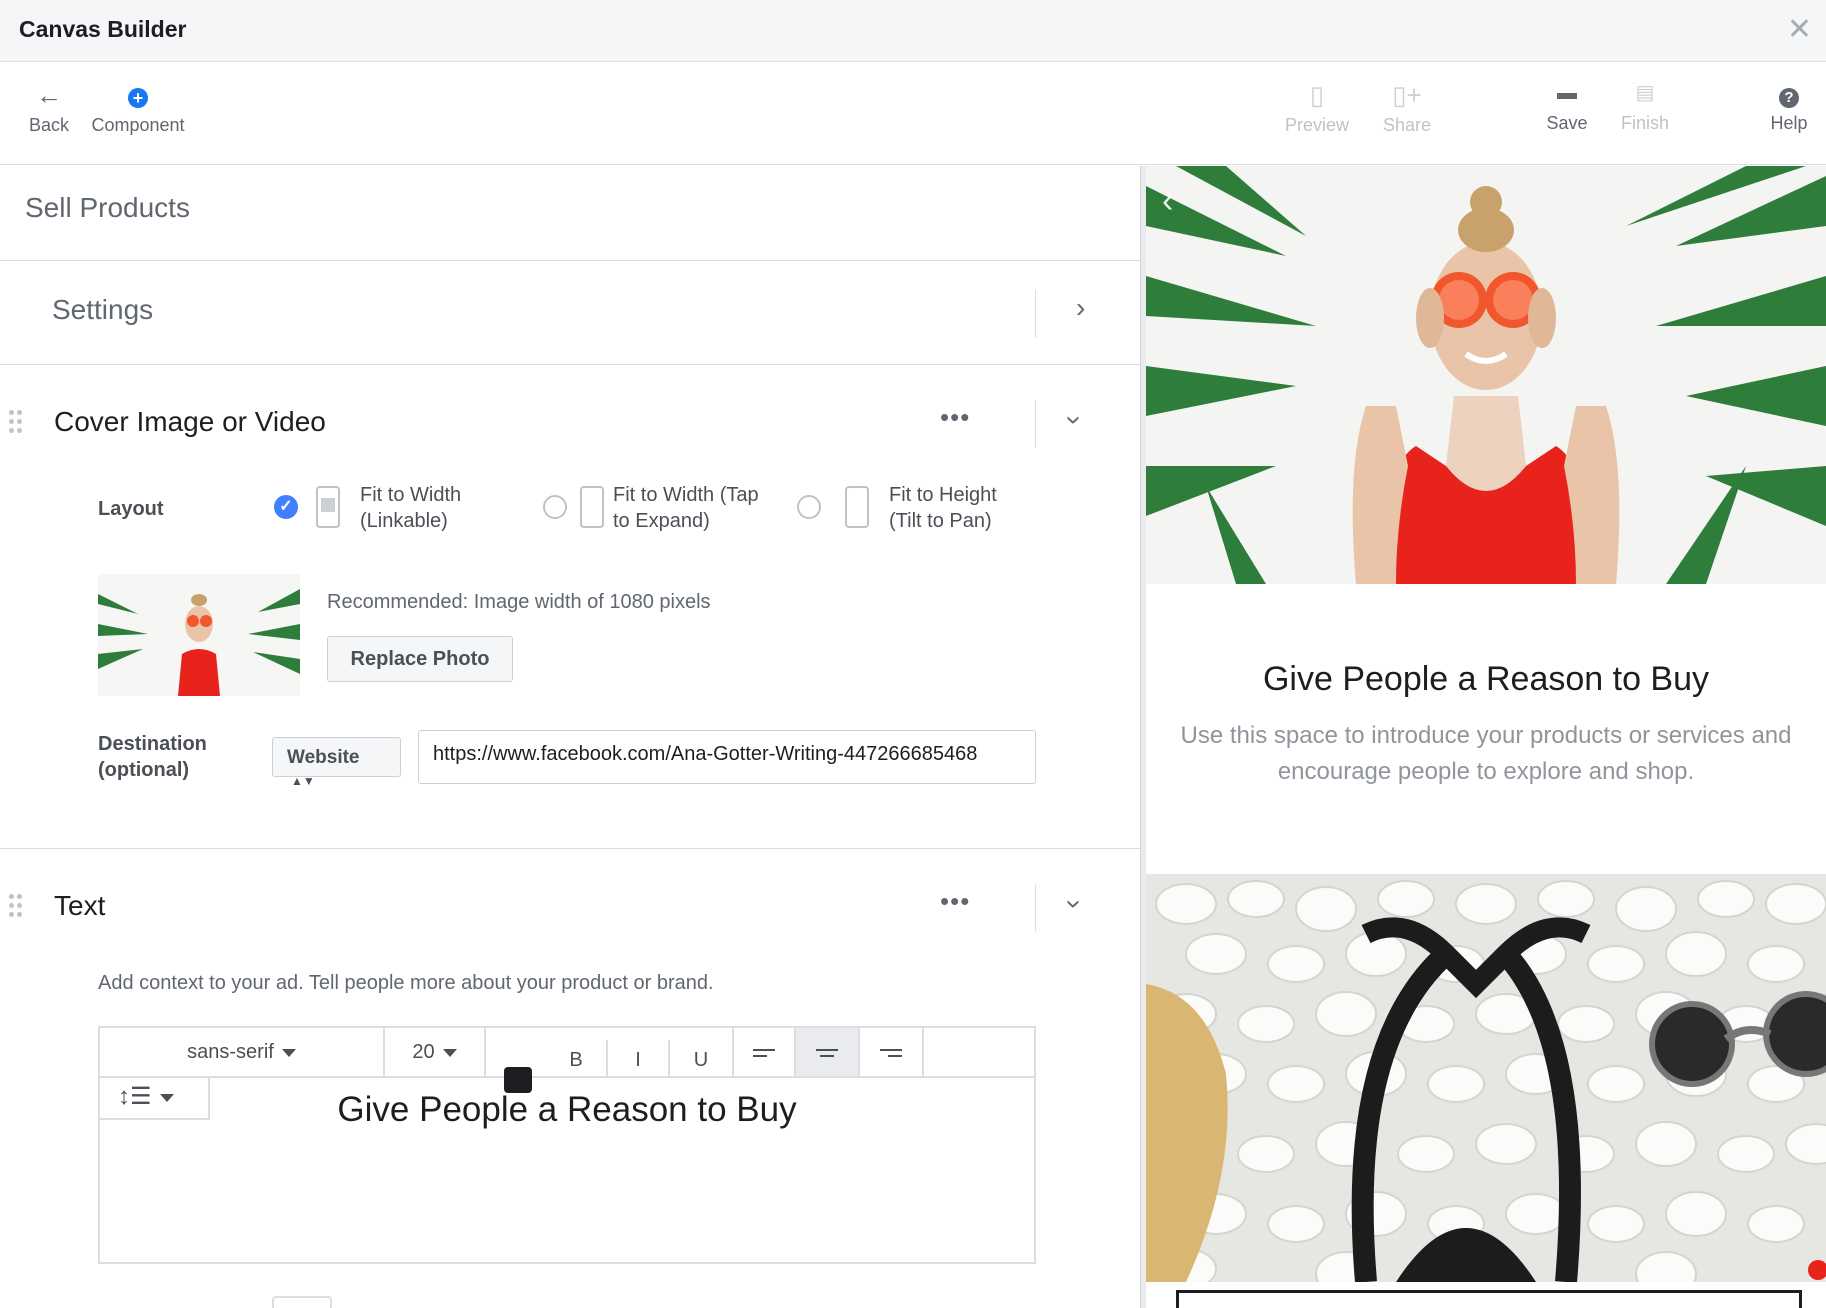 Image resolution: width=1826 pixels, height=1308 pixels. What do you see at coordinates (303, 781) in the screenshot?
I see `sort-arrows-icon: ▲▼` at bounding box center [303, 781].